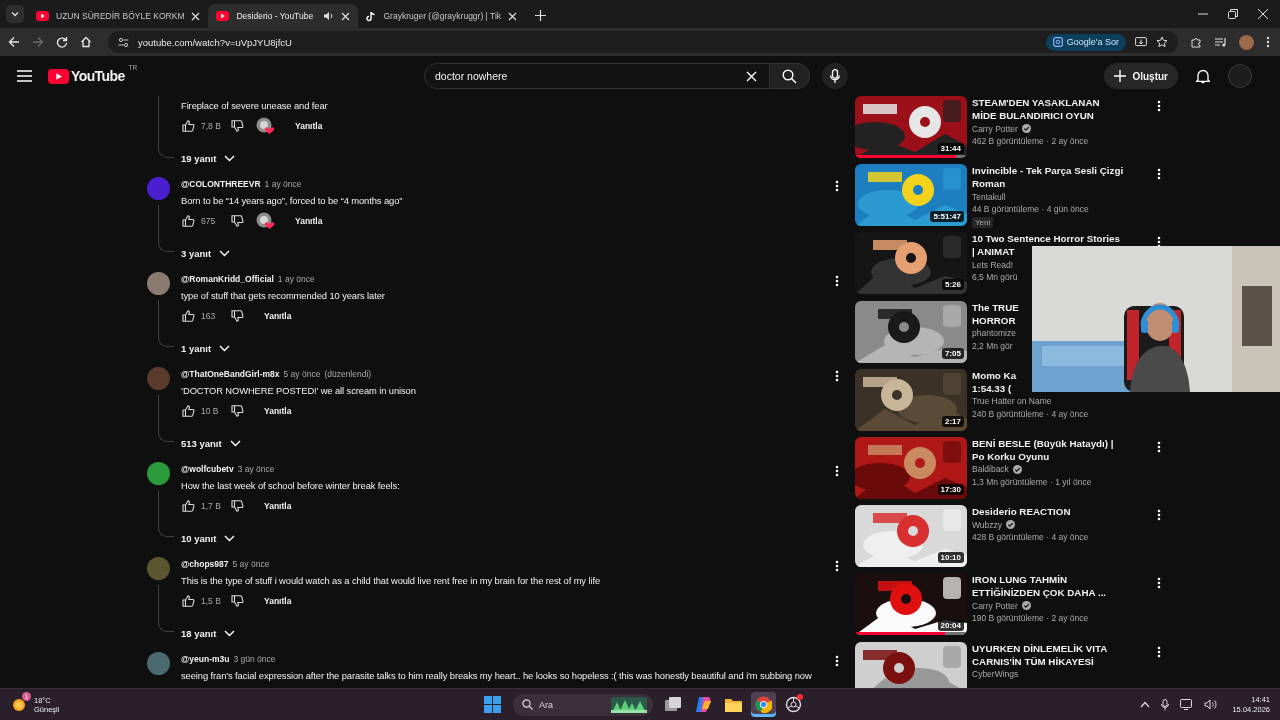 This screenshot has height=720, width=1280. What do you see at coordinates (751, 76) in the screenshot?
I see `clear-icon` at bounding box center [751, 76].